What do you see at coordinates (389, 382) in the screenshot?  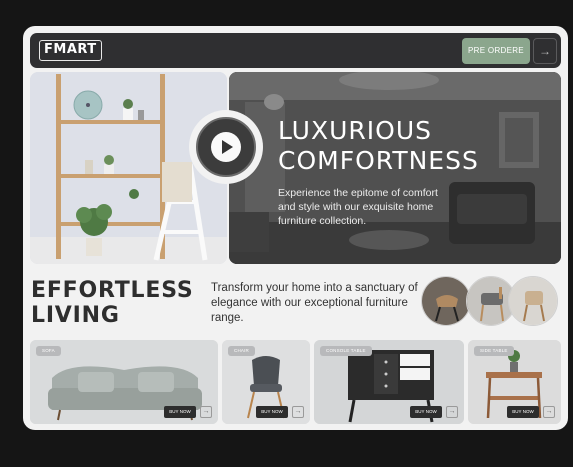 I see `product-card-console-table: CONSOLE TABLE BUY NOW →` at bounding box center [389, 382].